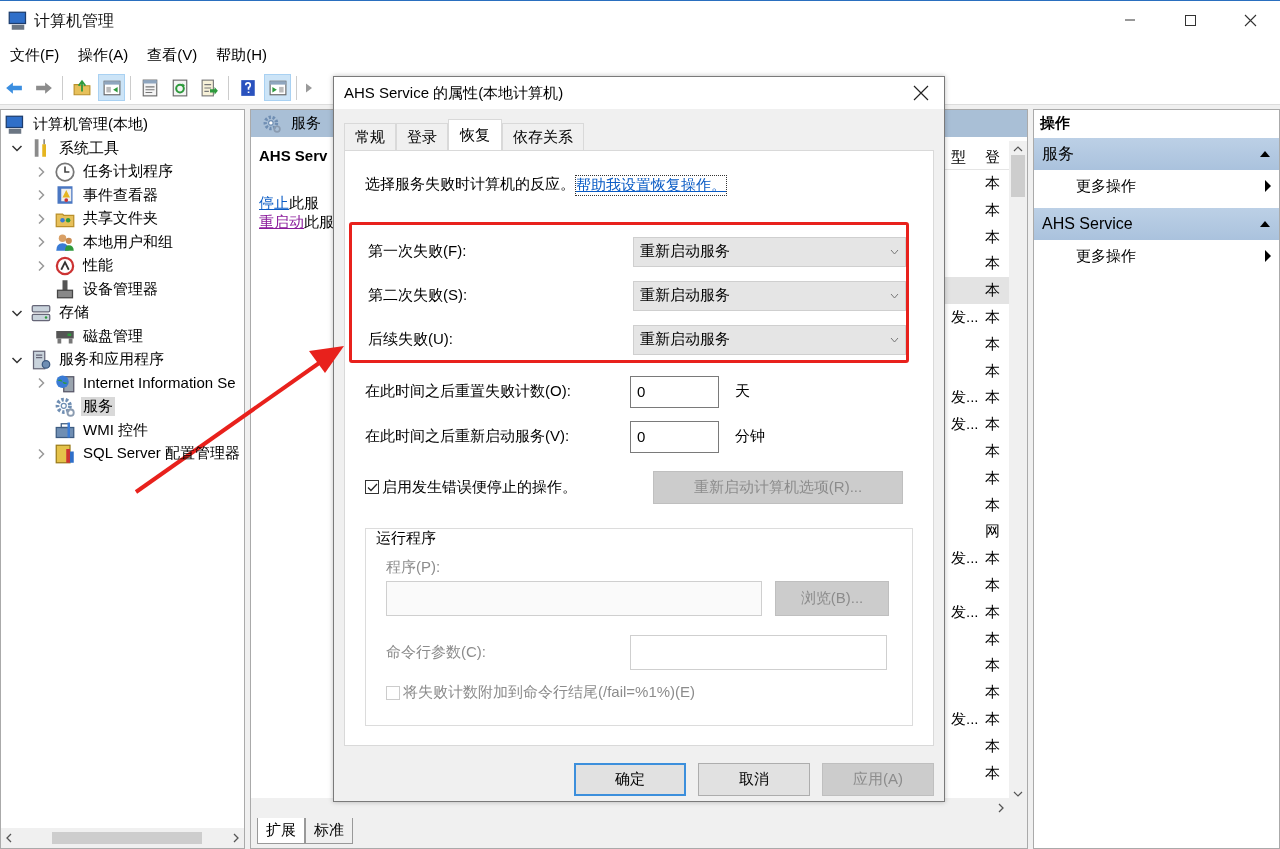 The height and width of the screenshot is (849, 1280). Describe the element at coordinates (89, 148) in the screenshot. I see `tree-item: 系统工具` at that location.